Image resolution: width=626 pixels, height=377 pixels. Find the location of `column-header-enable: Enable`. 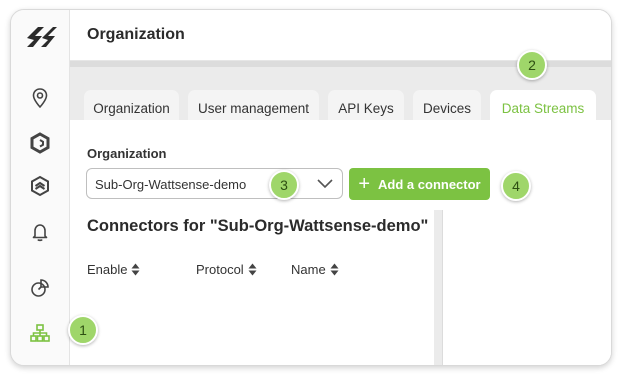

column-header-enable: Enable is located at coordinates (113, 269).